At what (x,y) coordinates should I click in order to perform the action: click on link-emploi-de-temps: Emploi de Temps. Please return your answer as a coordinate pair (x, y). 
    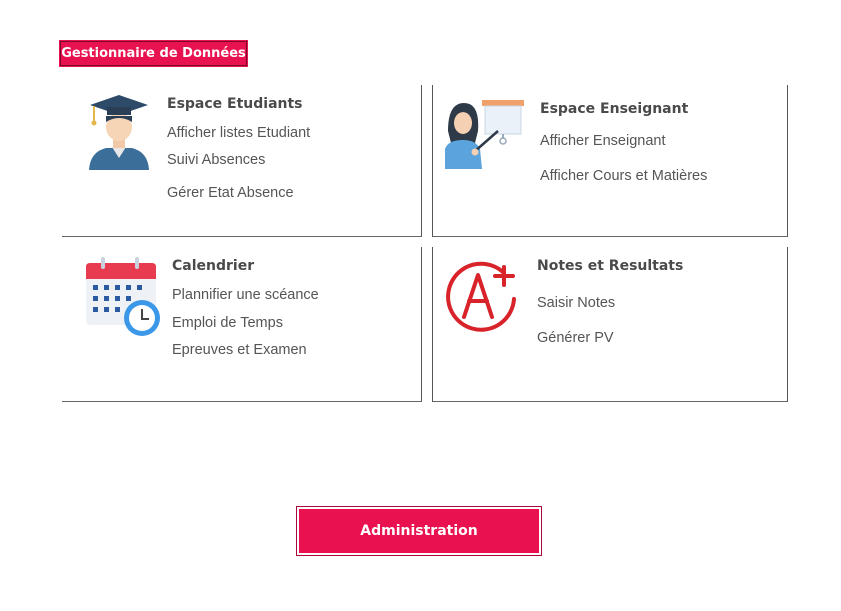
    Looking at the image, I should click on (227, 323).